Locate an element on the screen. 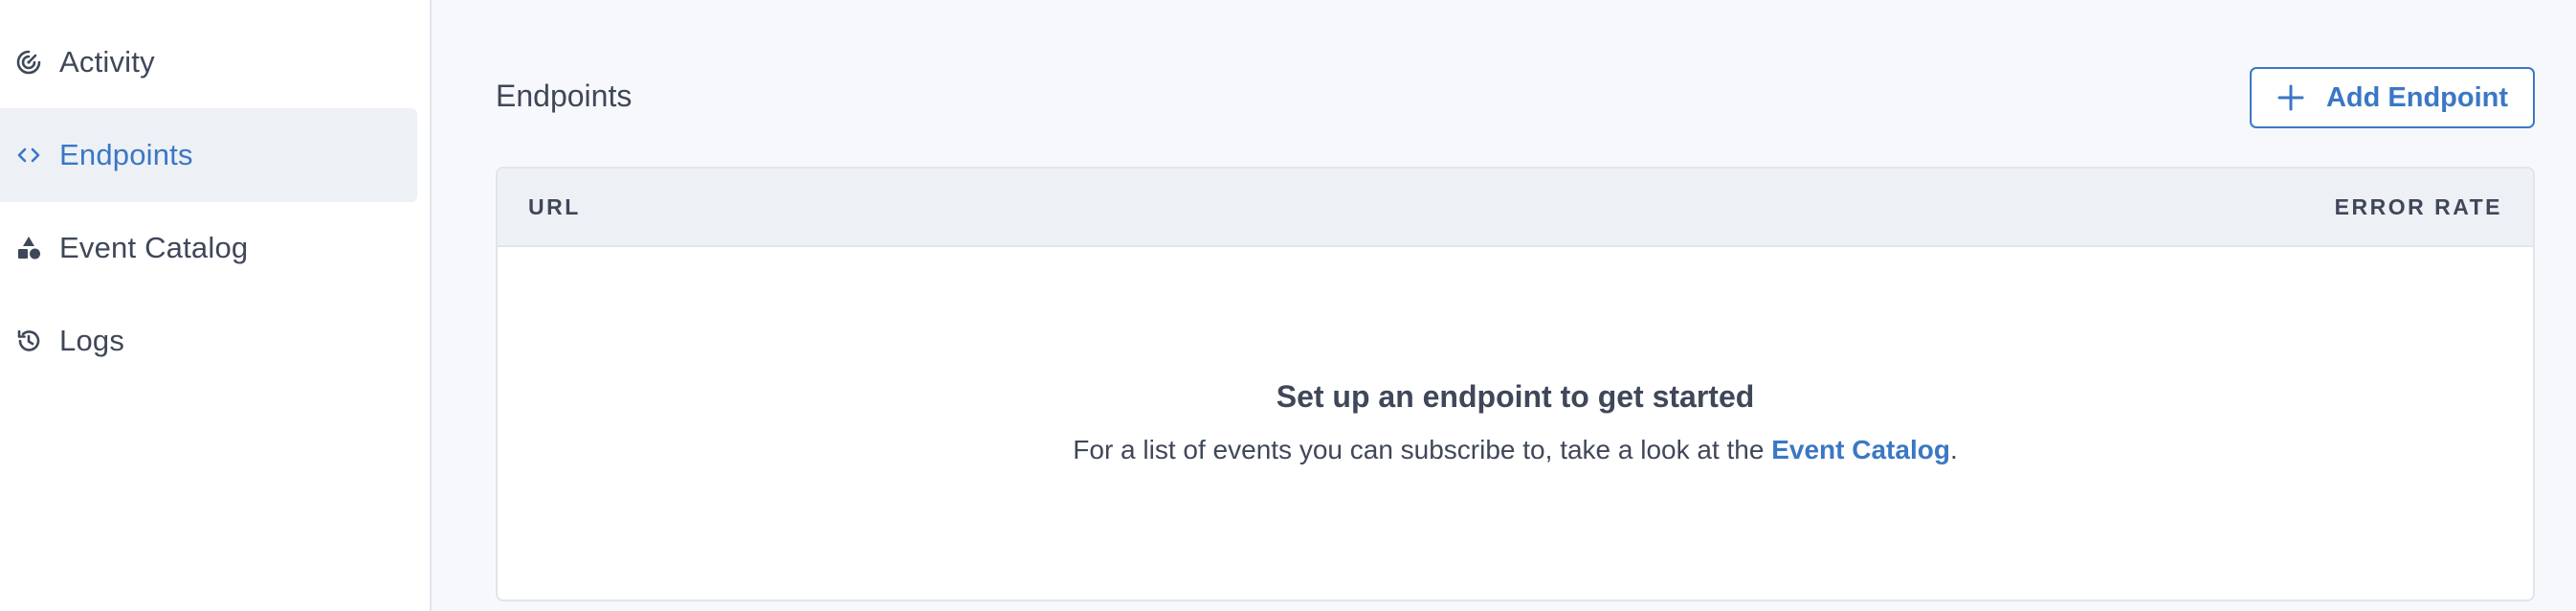 The height and width of the screenshot is (611, 2576). sidebar-item-activity: Activity is located at coordinates (208, 62).